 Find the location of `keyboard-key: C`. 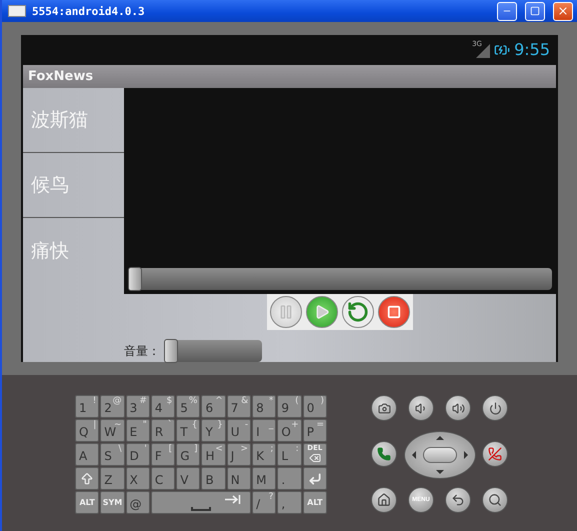

keyboard-key: C is located at coordinates (163, 478).